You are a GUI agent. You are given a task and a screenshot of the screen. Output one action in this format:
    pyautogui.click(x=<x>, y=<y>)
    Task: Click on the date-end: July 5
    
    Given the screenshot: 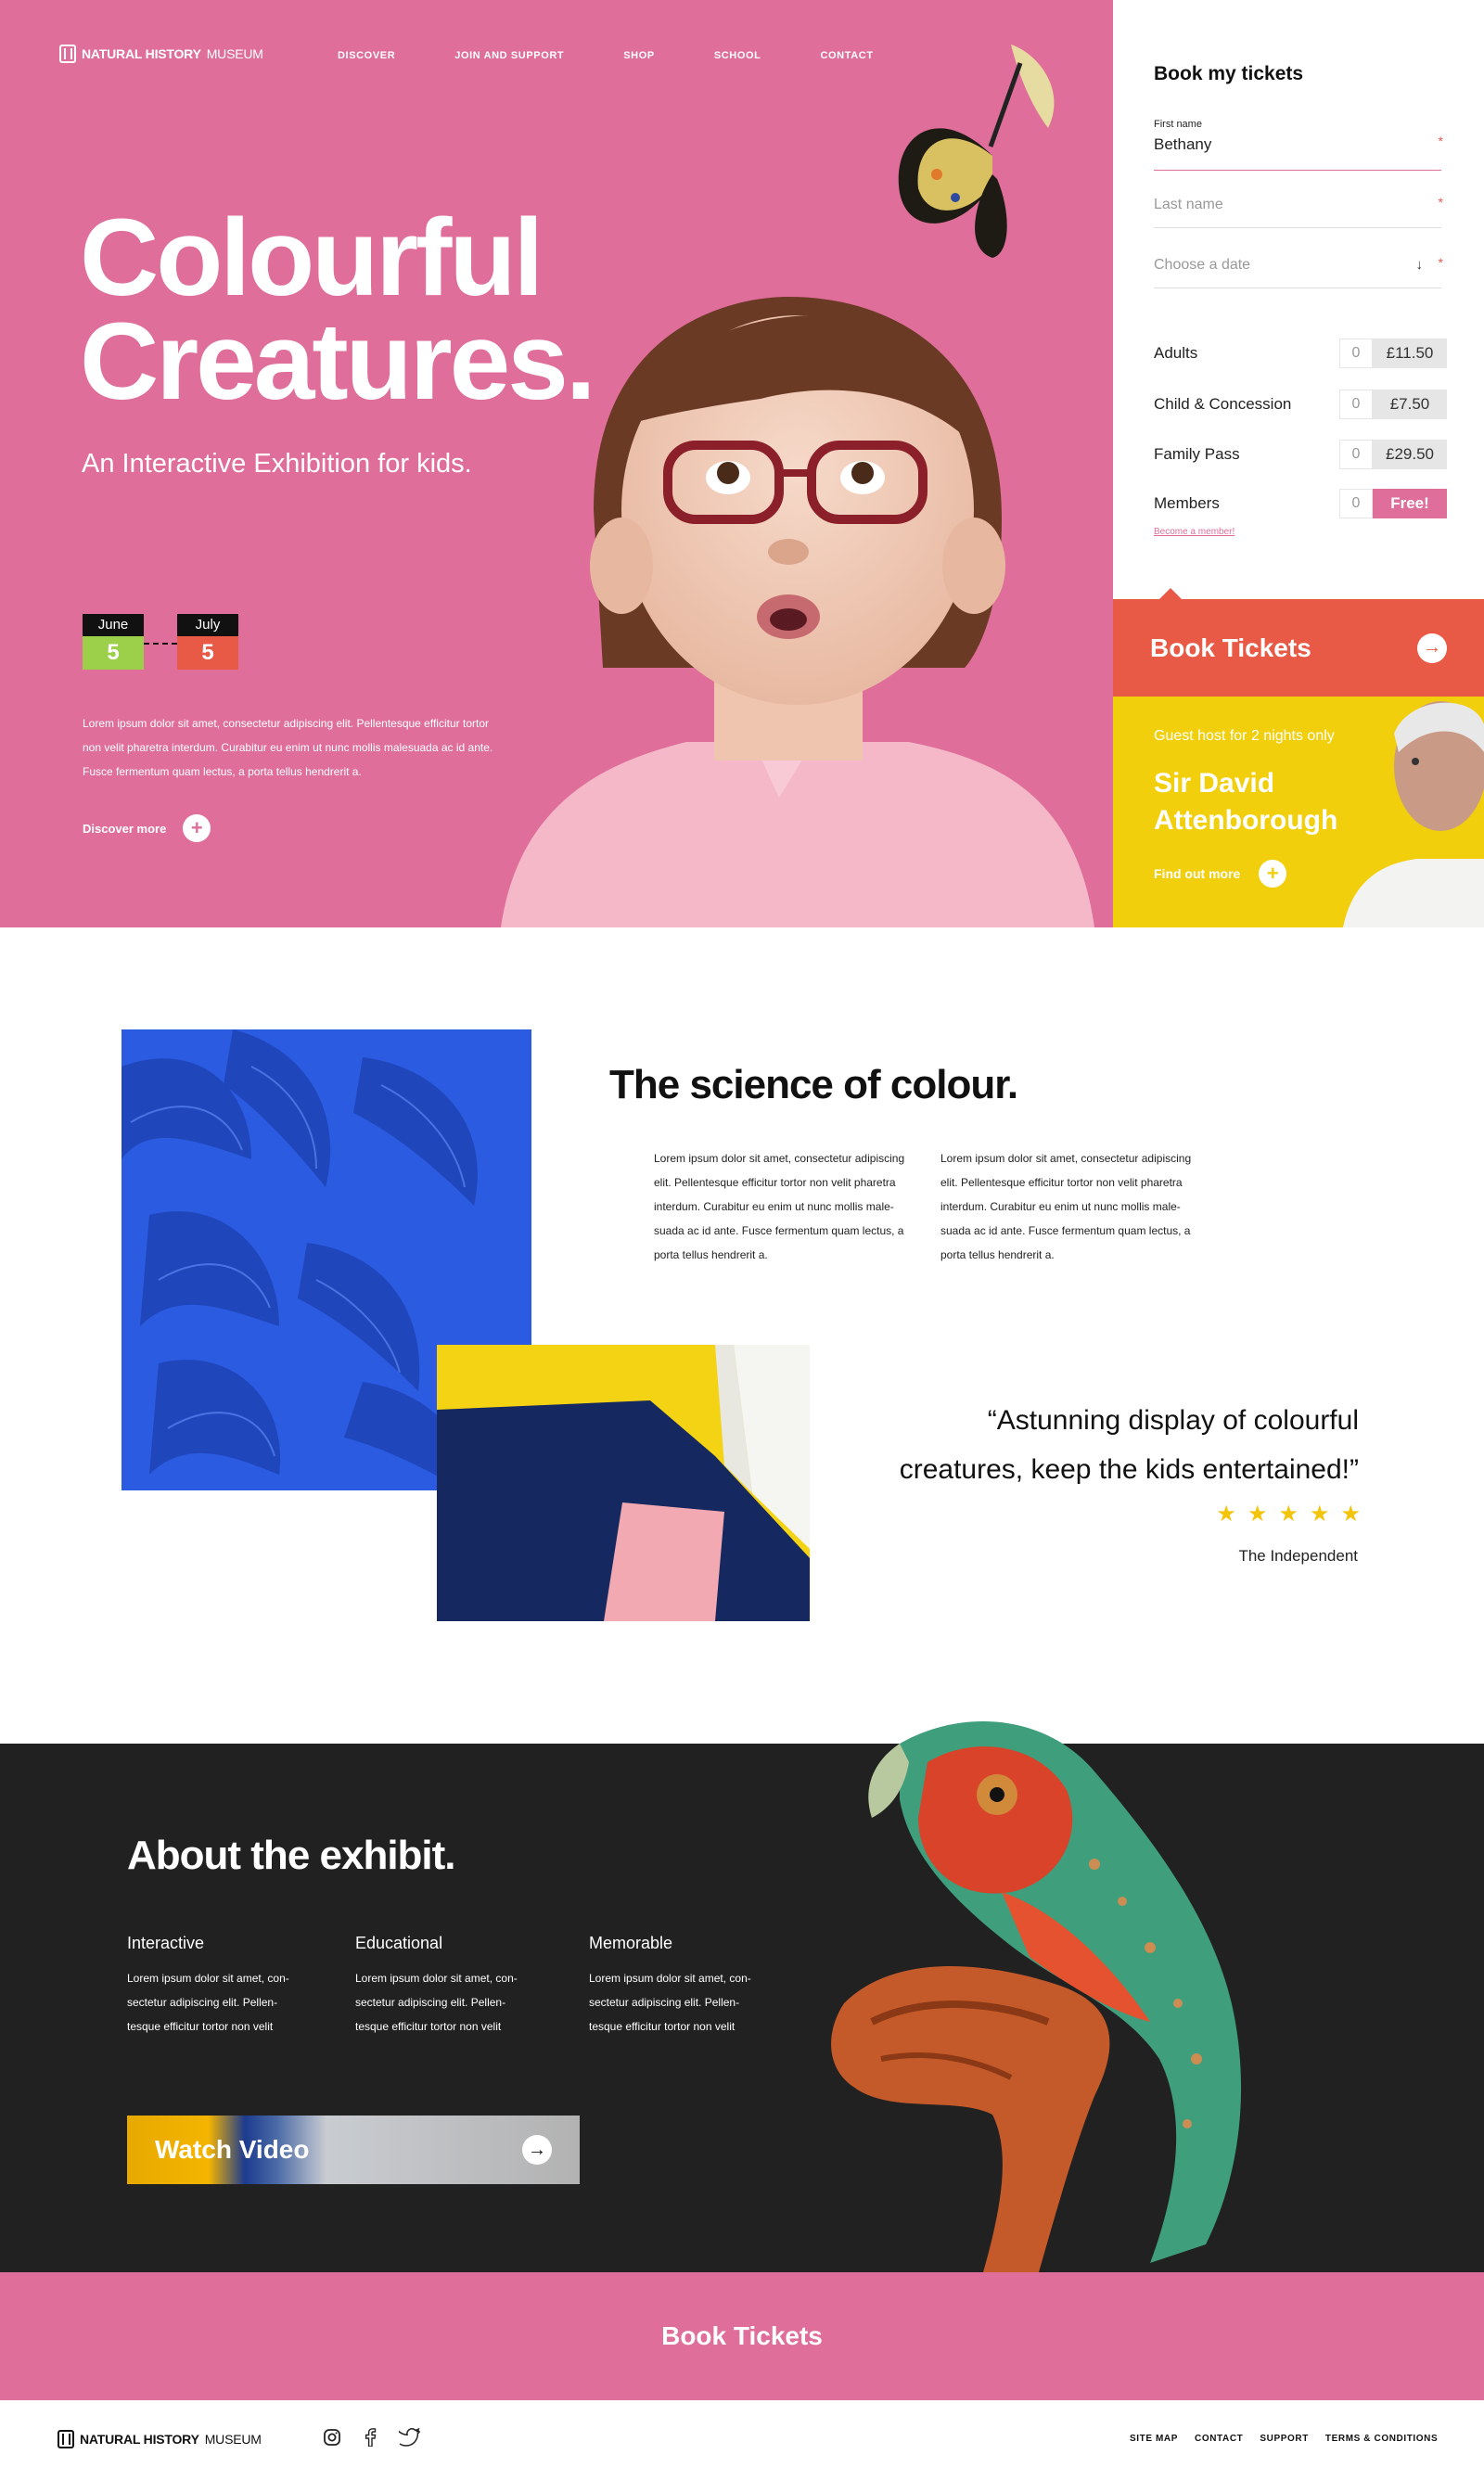 What is the action you would take?
    pyautogui.click(x=207, y=642)
    